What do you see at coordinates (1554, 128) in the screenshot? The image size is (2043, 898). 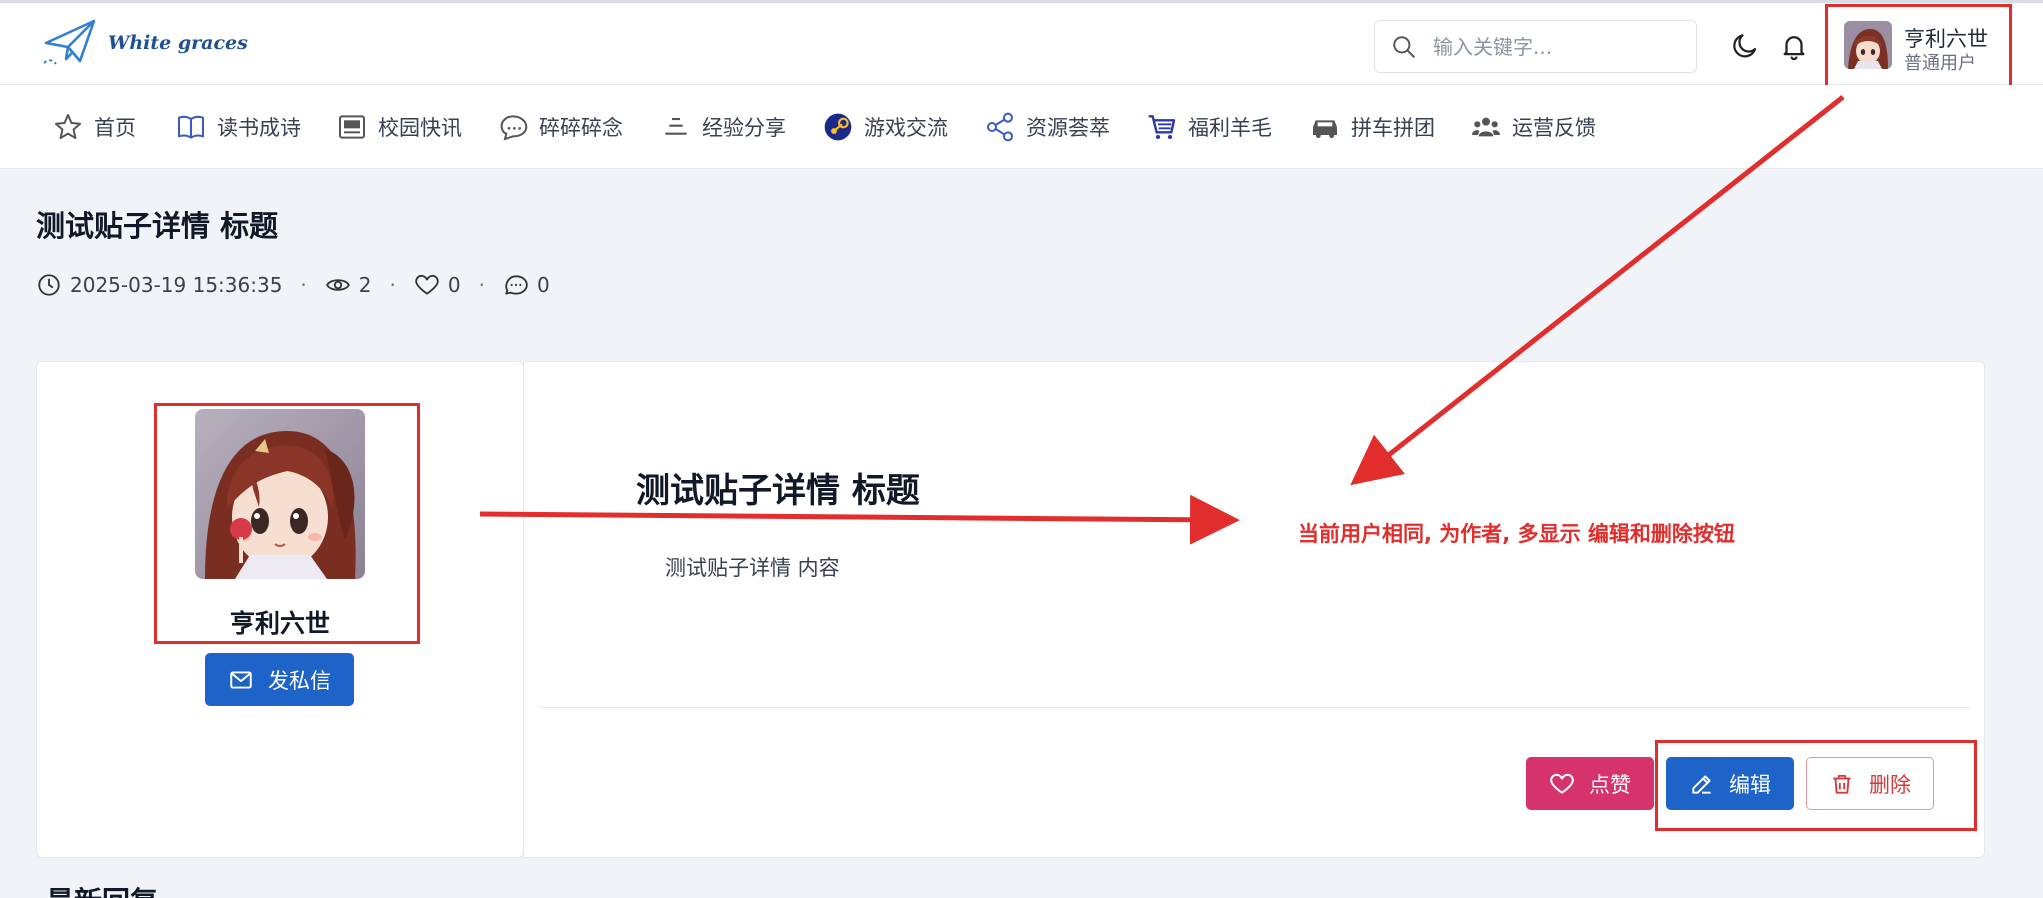 I see `nav-item-label: 运营反馈` at bounding box center [1554, 128].